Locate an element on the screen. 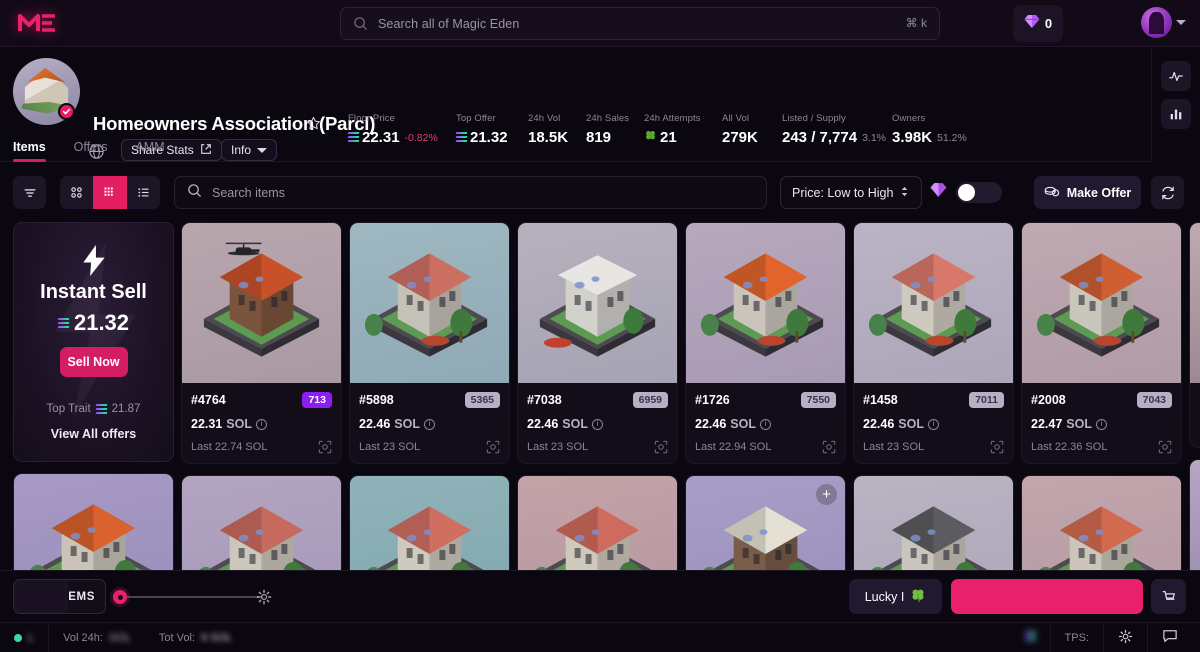  nft-last-price: Last 22.74 SOL is located at coordinates (229, 447).